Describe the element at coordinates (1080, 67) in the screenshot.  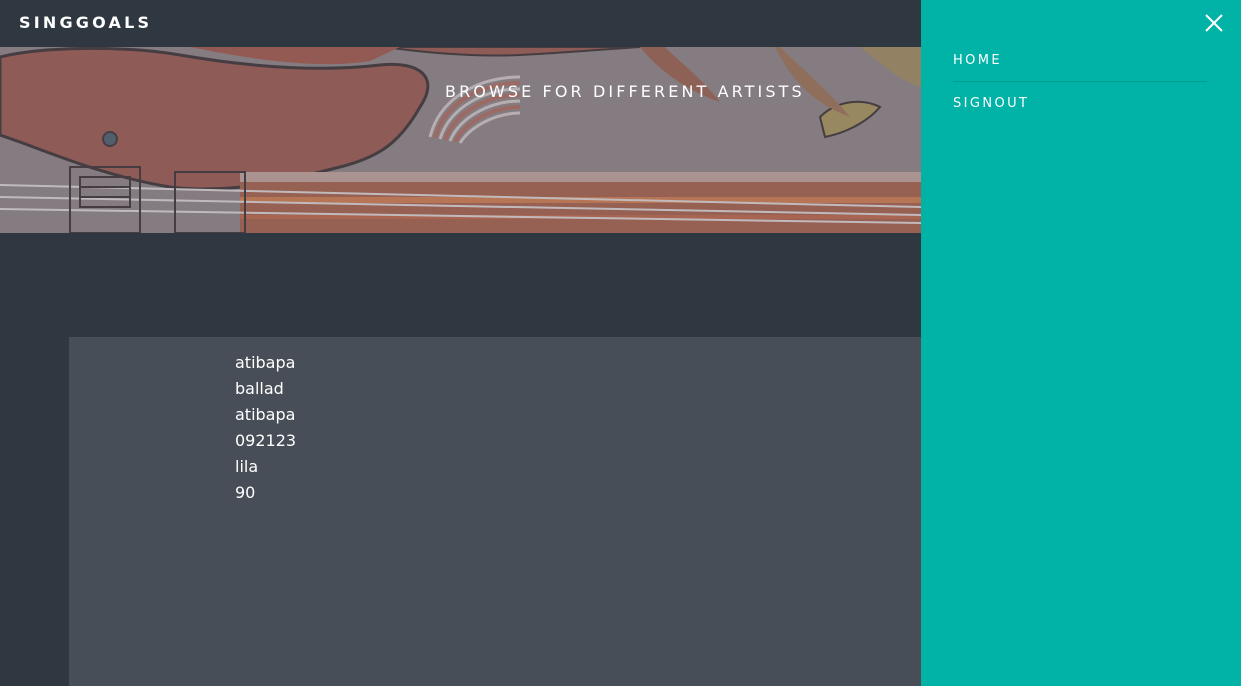
I see `nav-item-home: HOME` at that location.